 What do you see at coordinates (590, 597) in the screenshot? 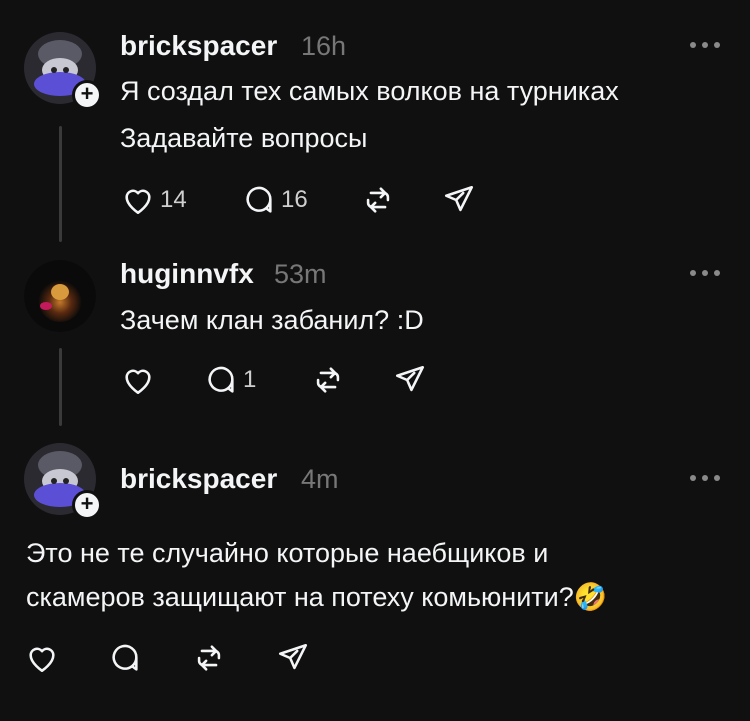
I see `rofl-emoji: 🤣` at bounding box center [590, 597].